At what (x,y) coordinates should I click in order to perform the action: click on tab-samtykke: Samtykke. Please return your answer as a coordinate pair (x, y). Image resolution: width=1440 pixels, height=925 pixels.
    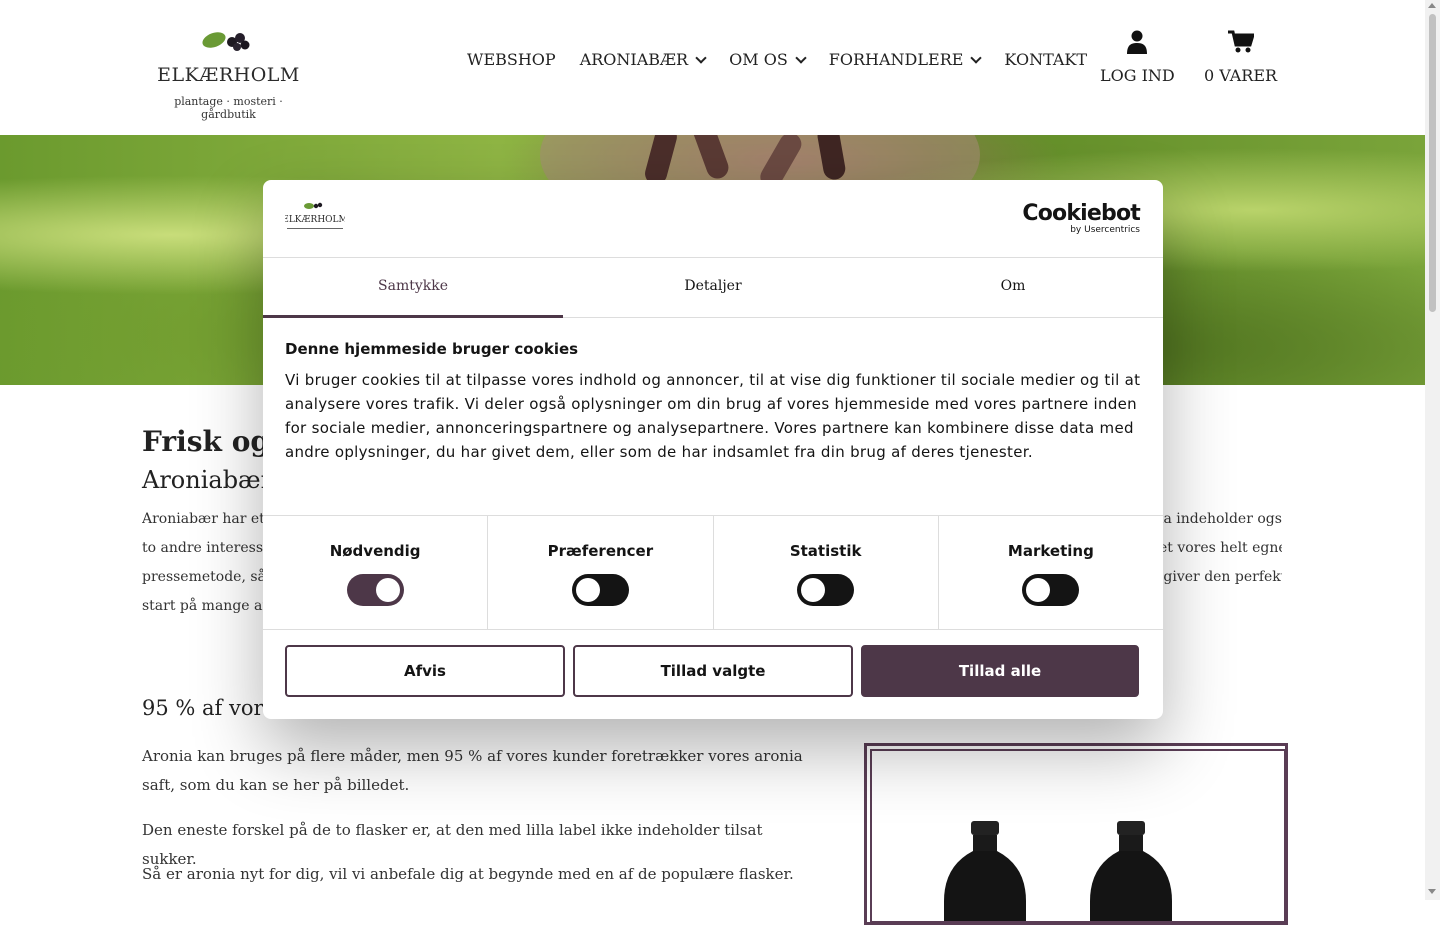
    Looking at the image, I should click on (413, 287).